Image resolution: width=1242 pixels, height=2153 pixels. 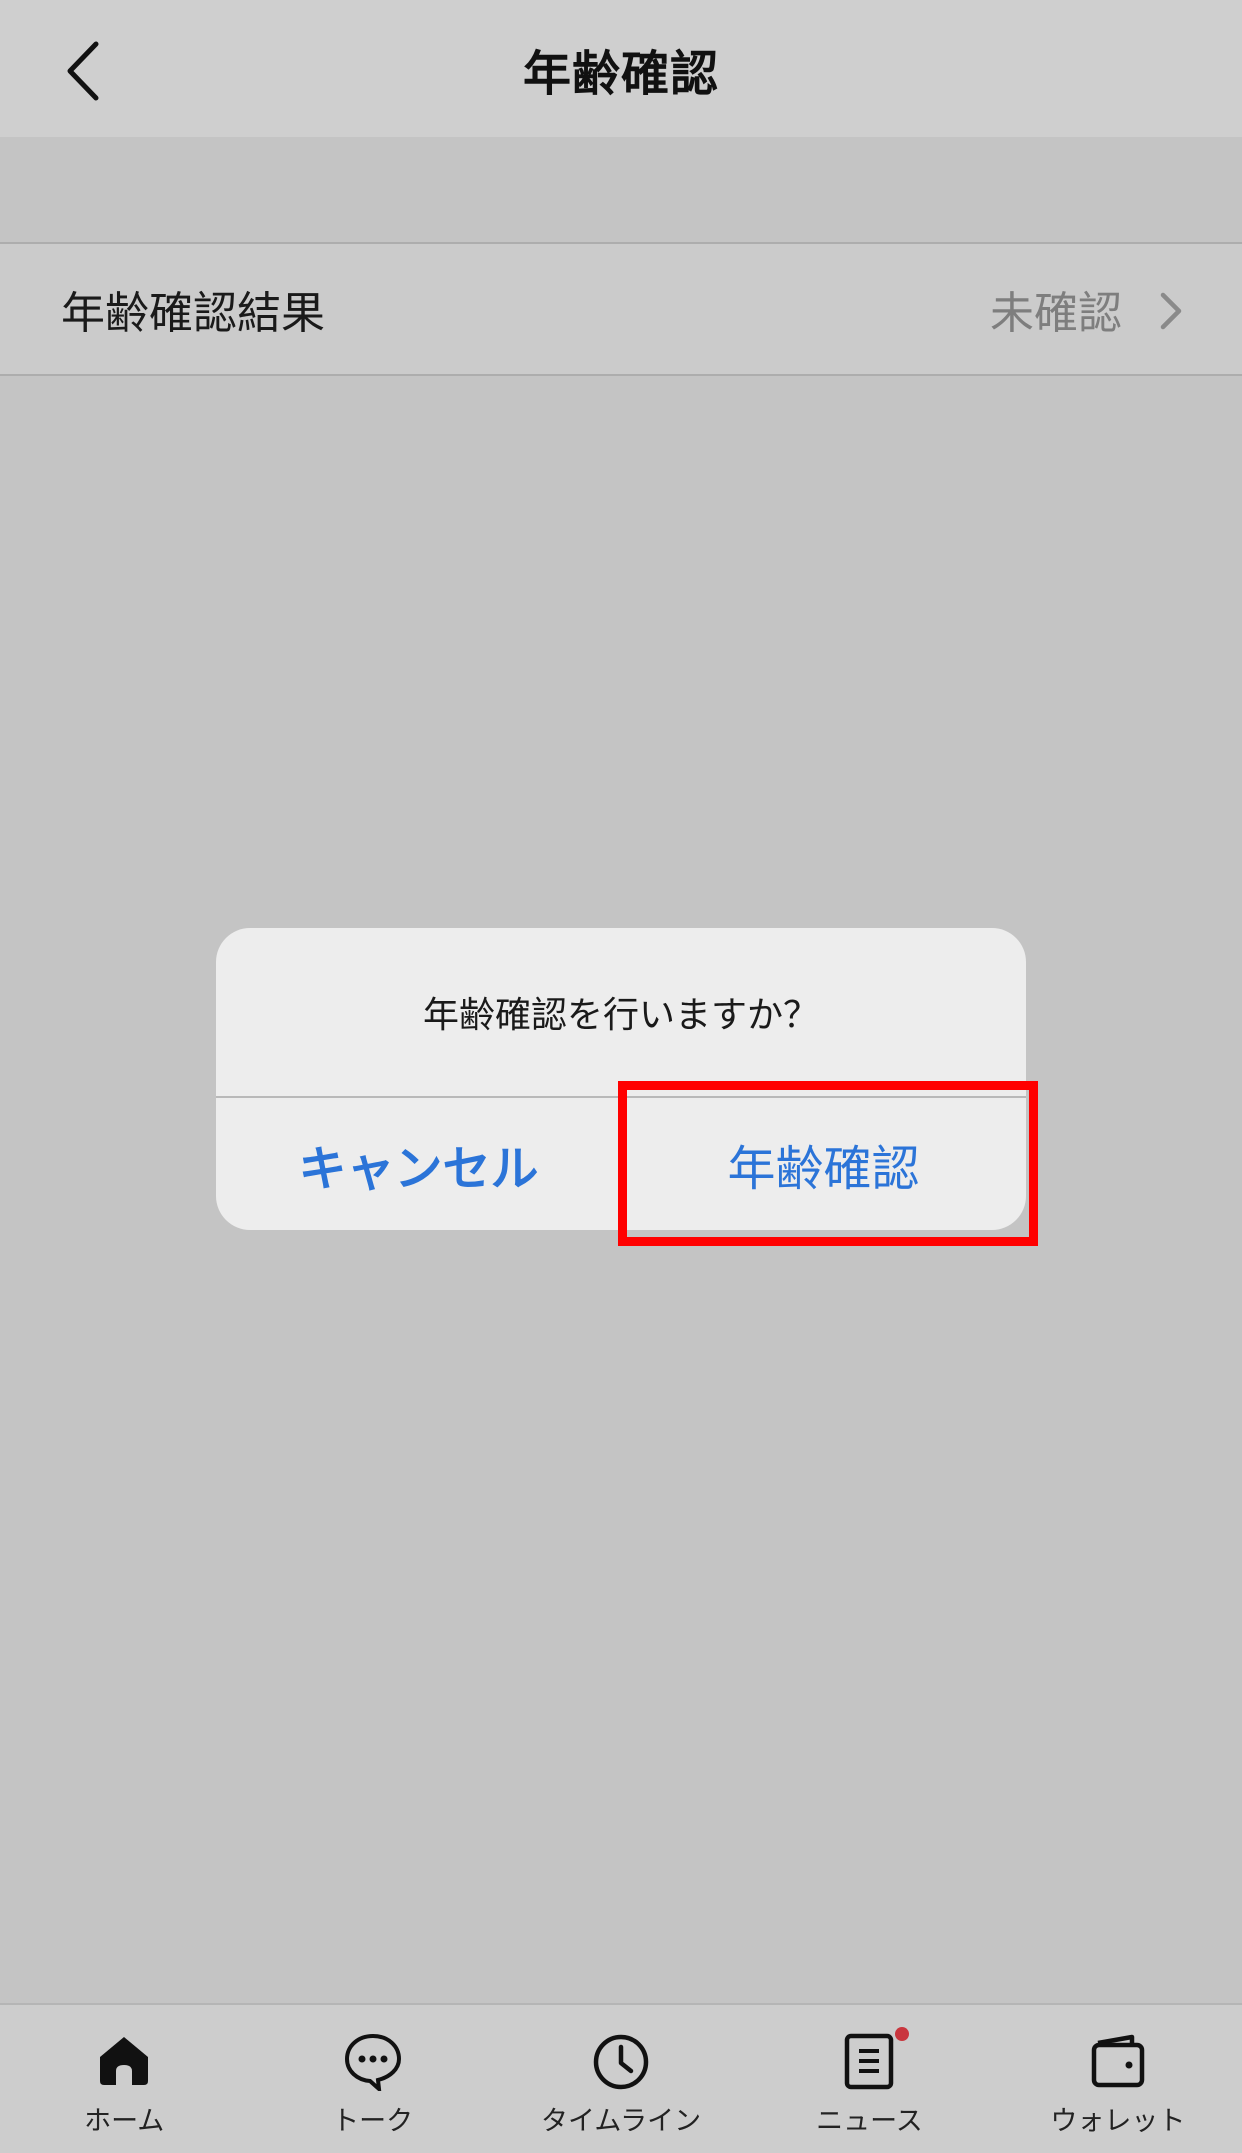 I want to click on tab-label: トーク, so click(x=373, y=2121).